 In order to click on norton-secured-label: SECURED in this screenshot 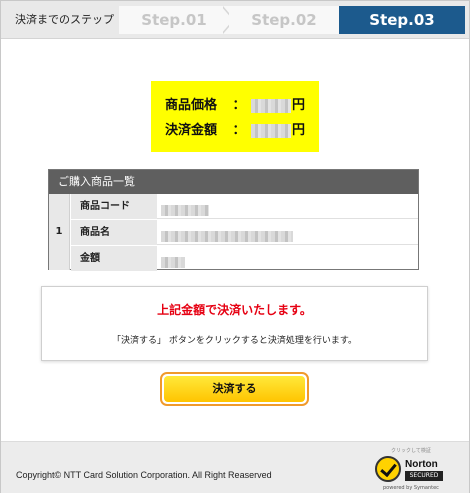, I will do `click(424, 476)`.